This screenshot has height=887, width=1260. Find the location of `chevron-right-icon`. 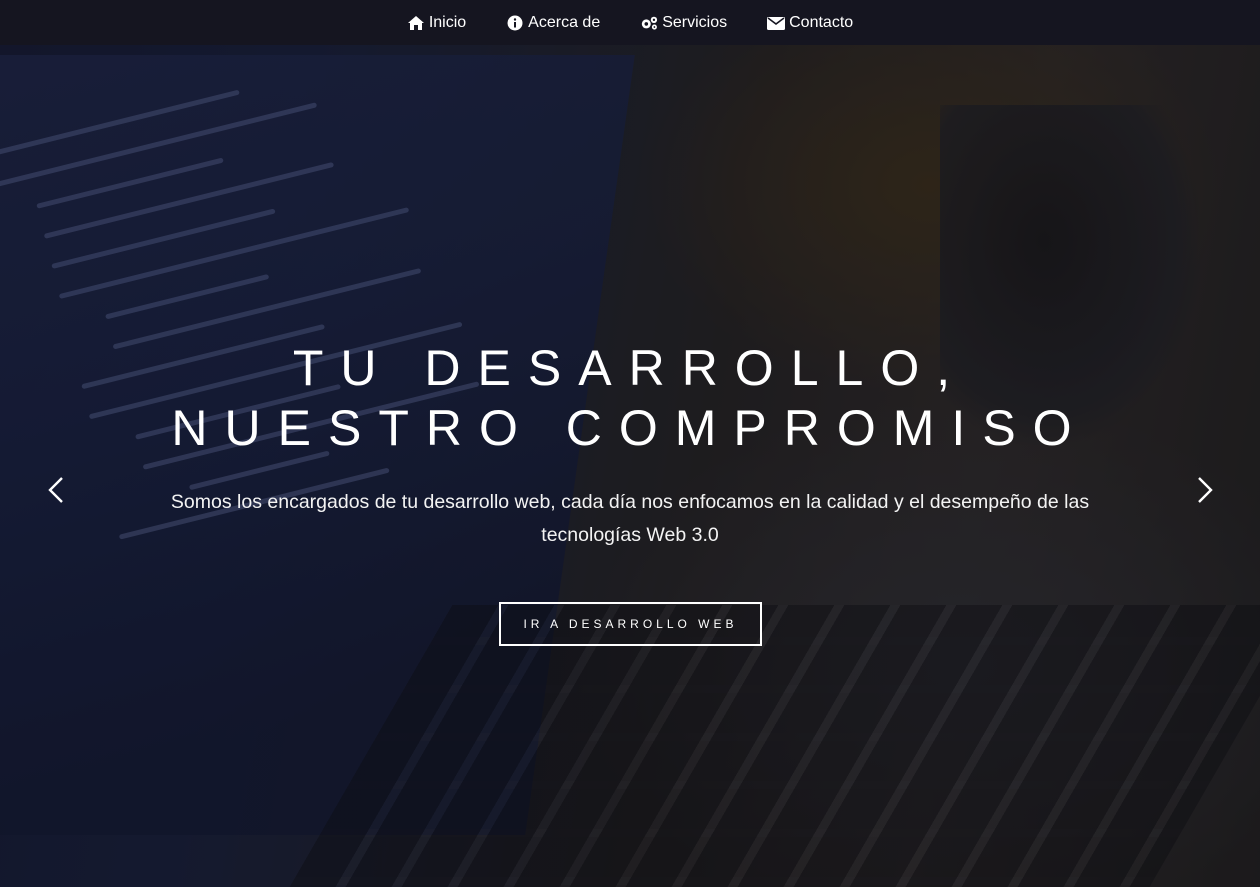

chevron-right-icon is located at coordinates (1205, 490).